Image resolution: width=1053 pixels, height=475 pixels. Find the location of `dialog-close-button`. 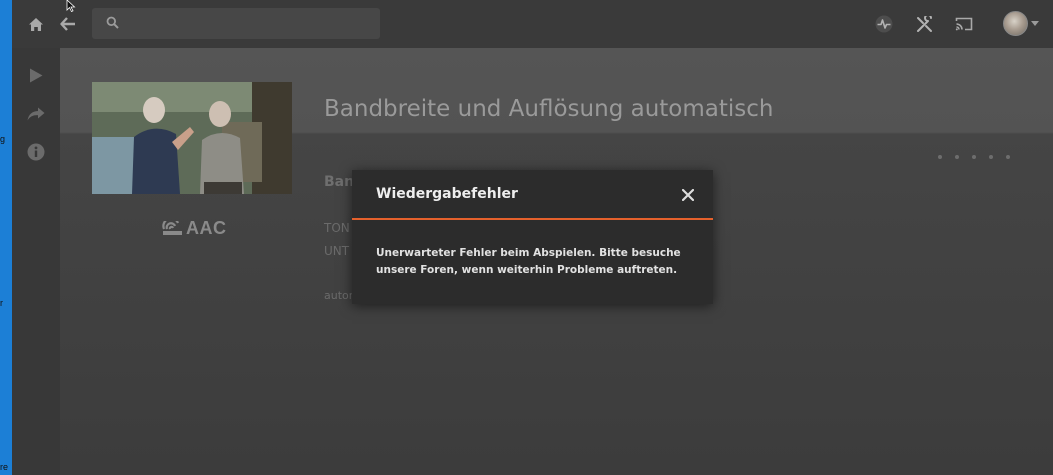

dialog-close-button is located at coordinates (688, 195).